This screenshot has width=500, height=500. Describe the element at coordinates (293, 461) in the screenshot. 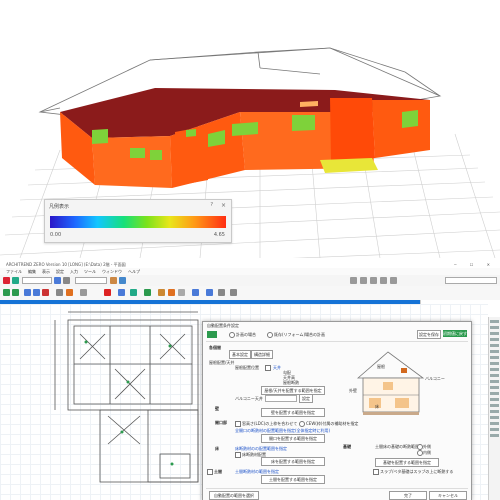

I see `floor-range-button: 床を配置する範囲を指定` at that location.